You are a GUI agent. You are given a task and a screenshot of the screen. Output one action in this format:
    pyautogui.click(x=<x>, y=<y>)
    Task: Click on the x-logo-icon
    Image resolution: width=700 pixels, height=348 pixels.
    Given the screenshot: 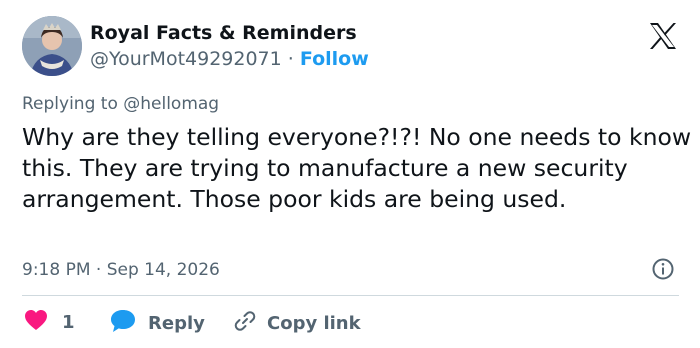 What is the action you would take?
    pyautogui.click(x=663, y=36)
    